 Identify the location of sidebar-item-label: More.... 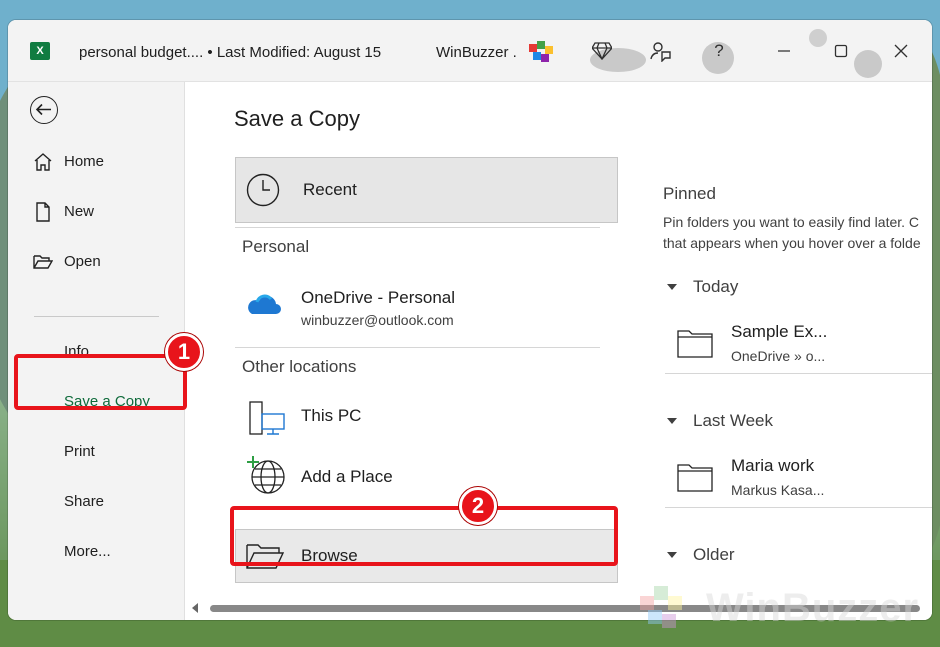
(87, 551).